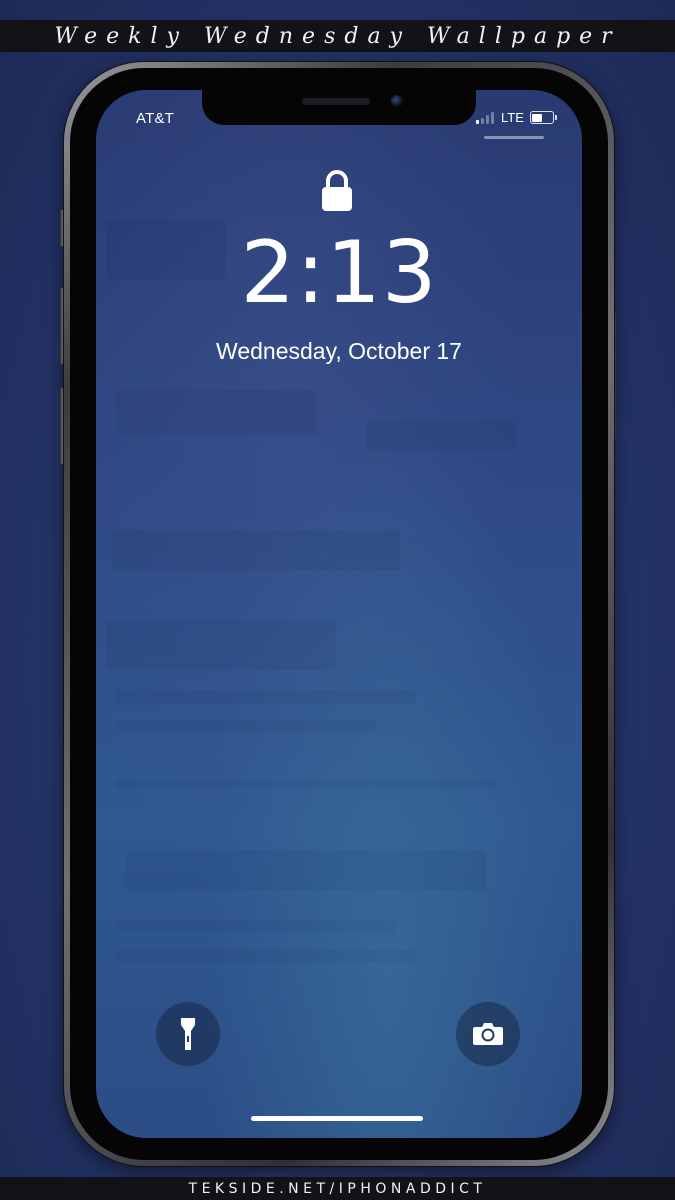 The image size is (675, 1200). I want to click on flashlight-button, so click(188, 1034).